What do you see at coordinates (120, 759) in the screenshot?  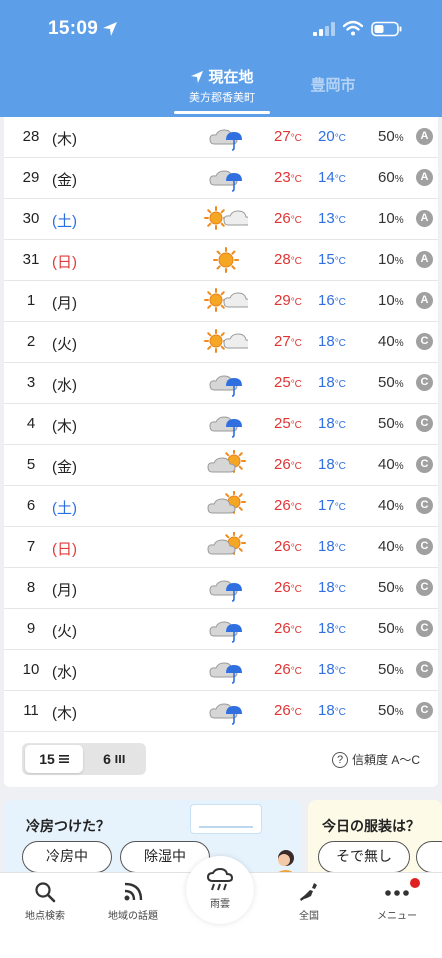 I see `columns-icon` at bounding box center [120, 759].